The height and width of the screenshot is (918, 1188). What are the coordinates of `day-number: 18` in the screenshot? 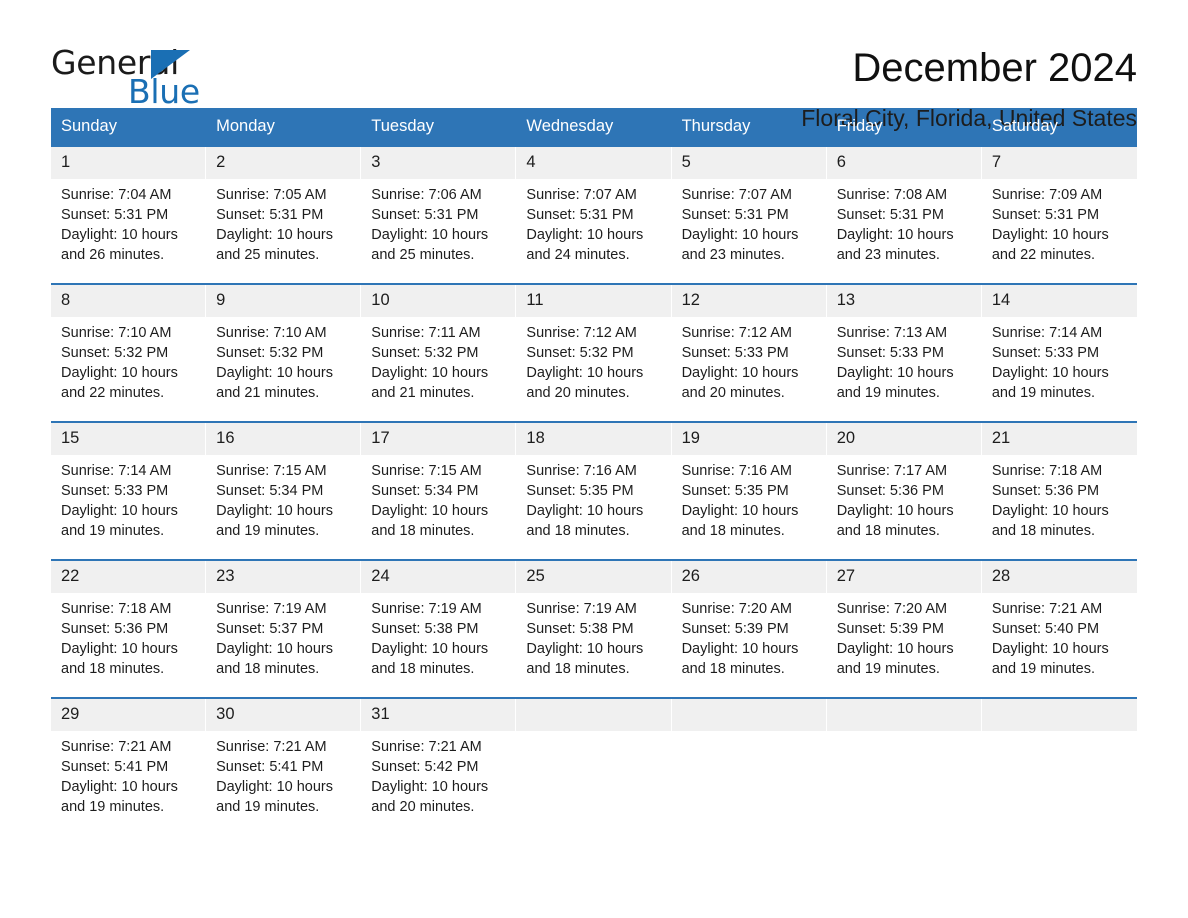 It's located at (594, 439).